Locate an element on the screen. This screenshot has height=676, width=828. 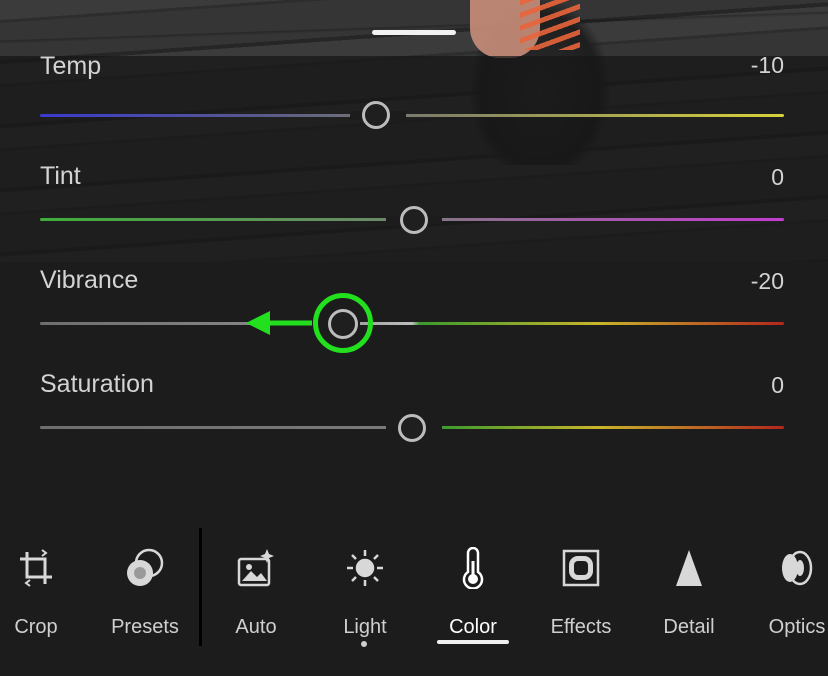
drag-left-annotation is located at coordinates (309, 323).